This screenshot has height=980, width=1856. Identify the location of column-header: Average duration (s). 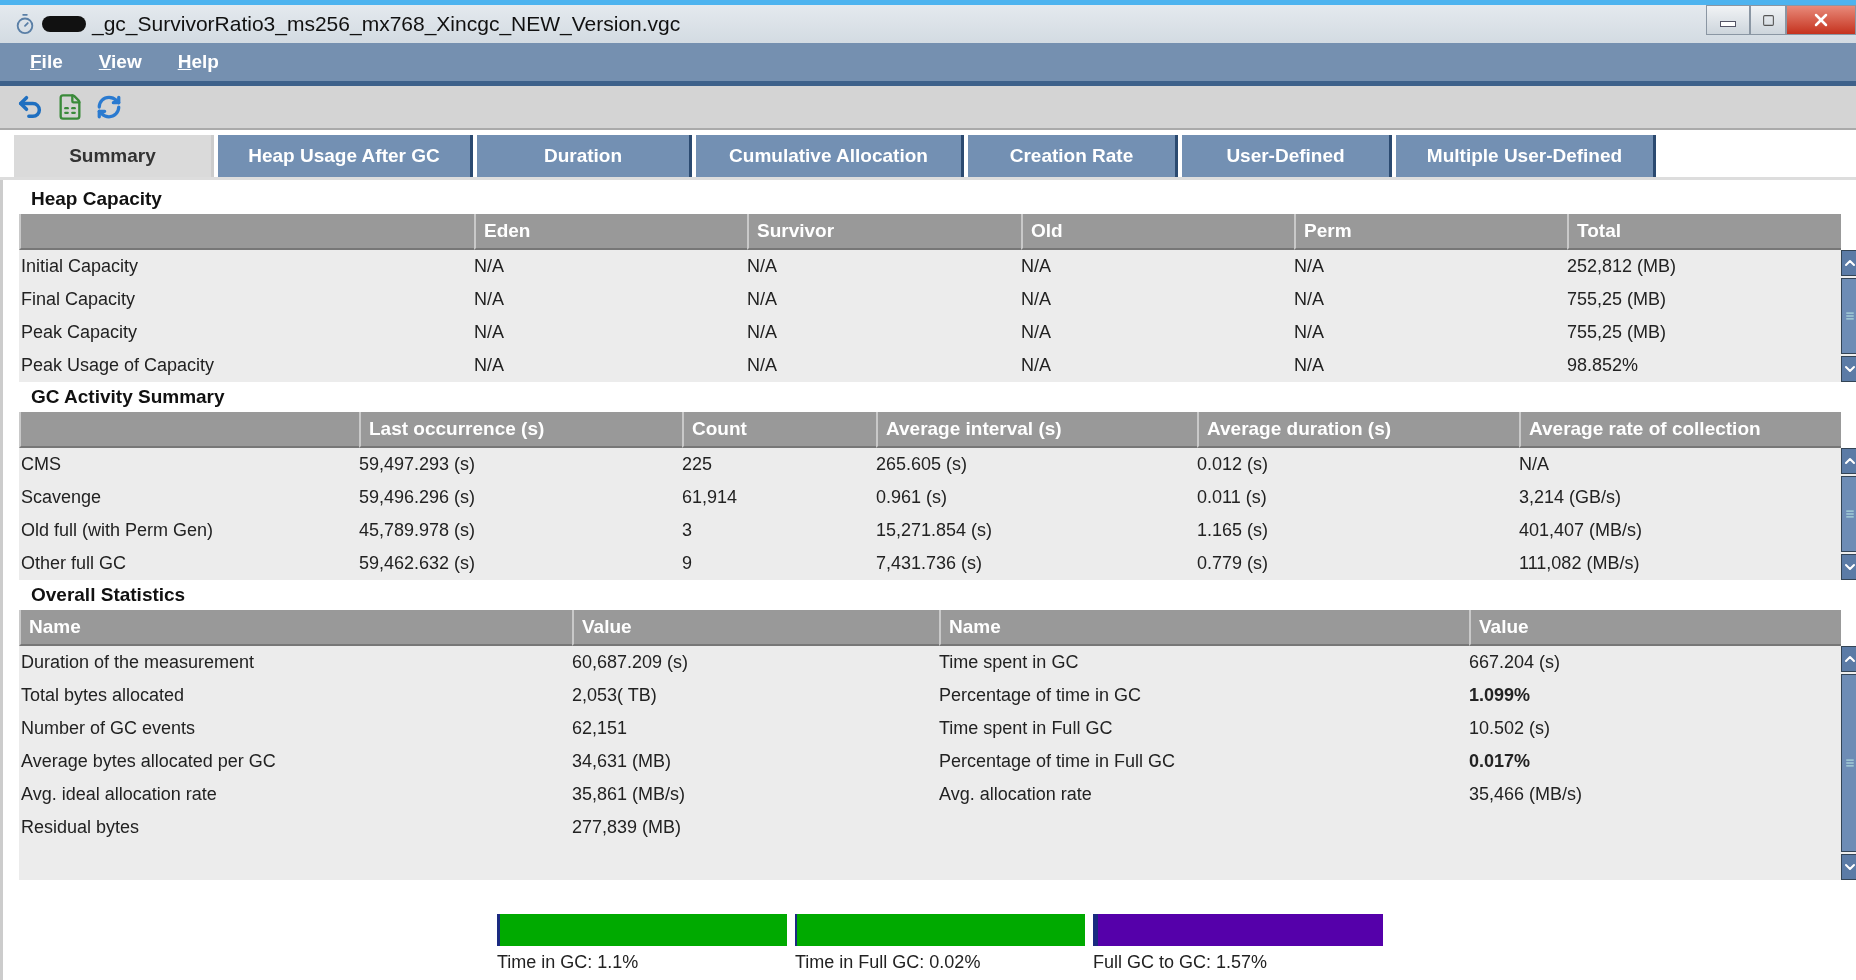
(1358, 430).